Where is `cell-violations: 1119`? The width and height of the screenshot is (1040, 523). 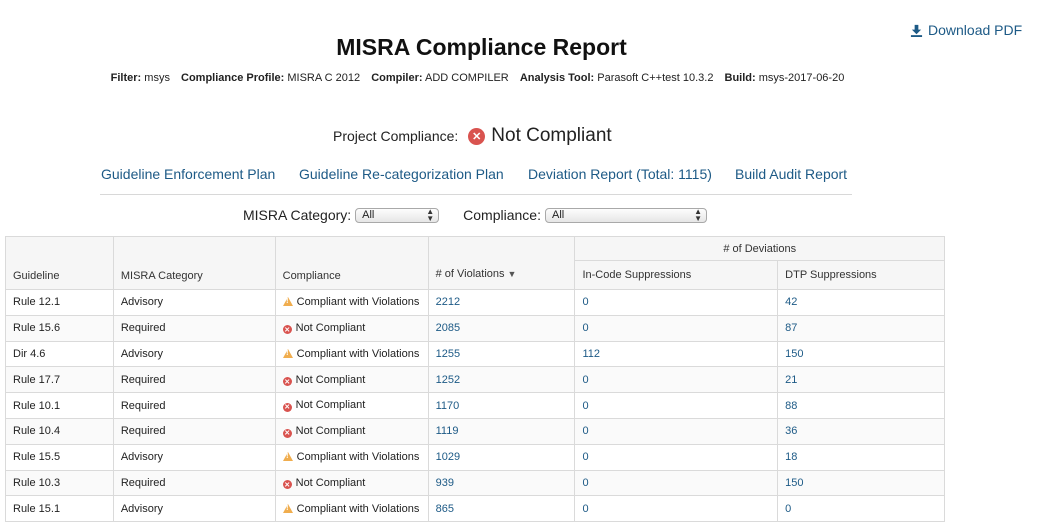 cell-violations: 1119 is located at coordinates (501, 431).